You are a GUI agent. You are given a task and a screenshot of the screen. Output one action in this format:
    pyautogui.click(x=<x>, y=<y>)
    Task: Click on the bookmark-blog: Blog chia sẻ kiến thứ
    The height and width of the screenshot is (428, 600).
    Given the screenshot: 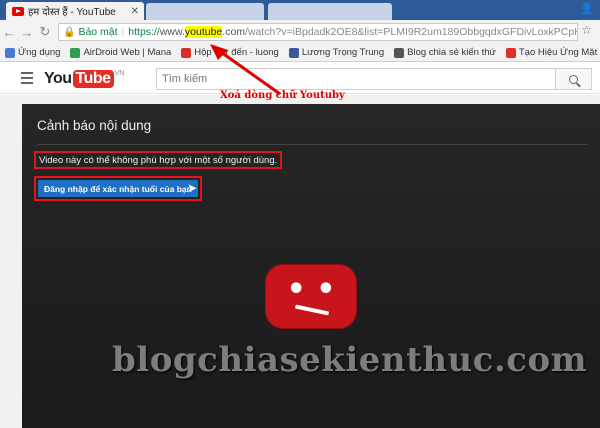 What is the action you would take?
    pyautogui.click(x=445, y=52)
    